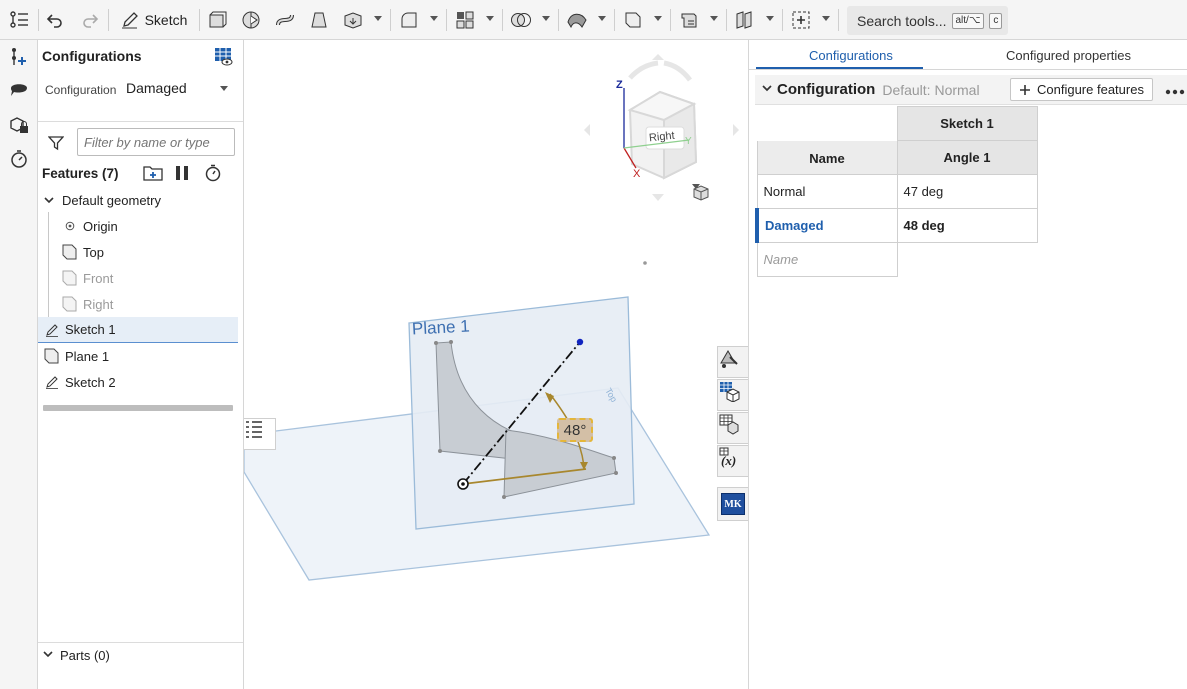 The width and height of the screenshot is (1187, 689). Describe the element at coordinates (153, 174) in the screenshot. I see `add-folder-icon` at that location.